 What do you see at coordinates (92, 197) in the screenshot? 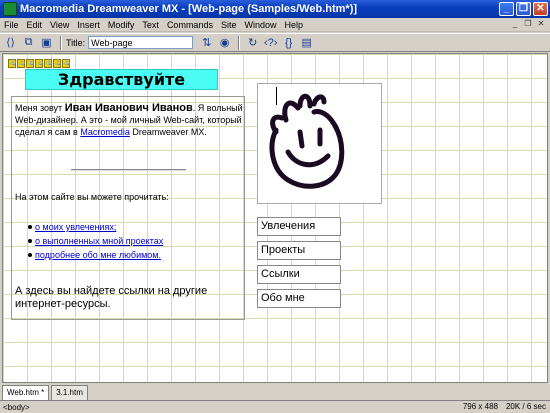
I see `read-heading: На этом сайте вы можете прочитать:` at bounding box center [92, 197].